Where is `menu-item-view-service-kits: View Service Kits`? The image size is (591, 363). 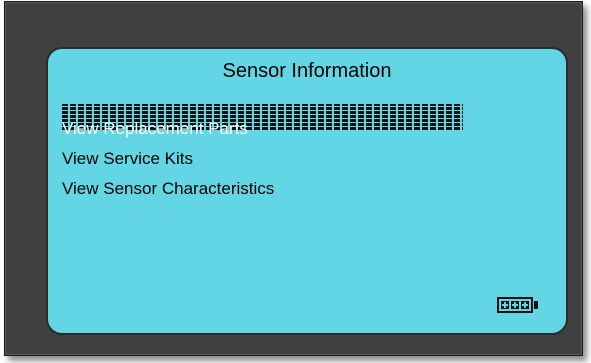
menu-item-view-service-kits: View Service Kits is located at coordinates (272, 159).